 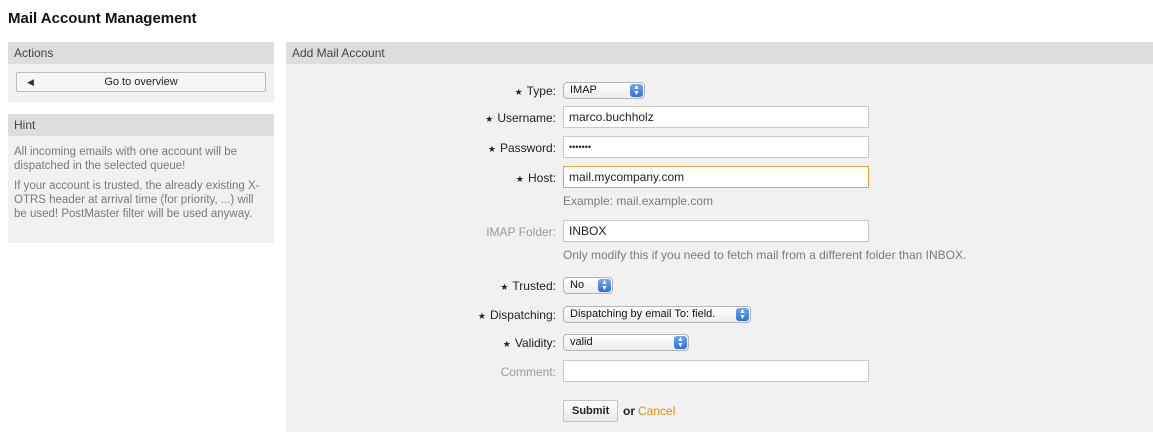 I want to click on validity-row: ★ Validity: valid ▲ ▼, so click(x=719, y=342).